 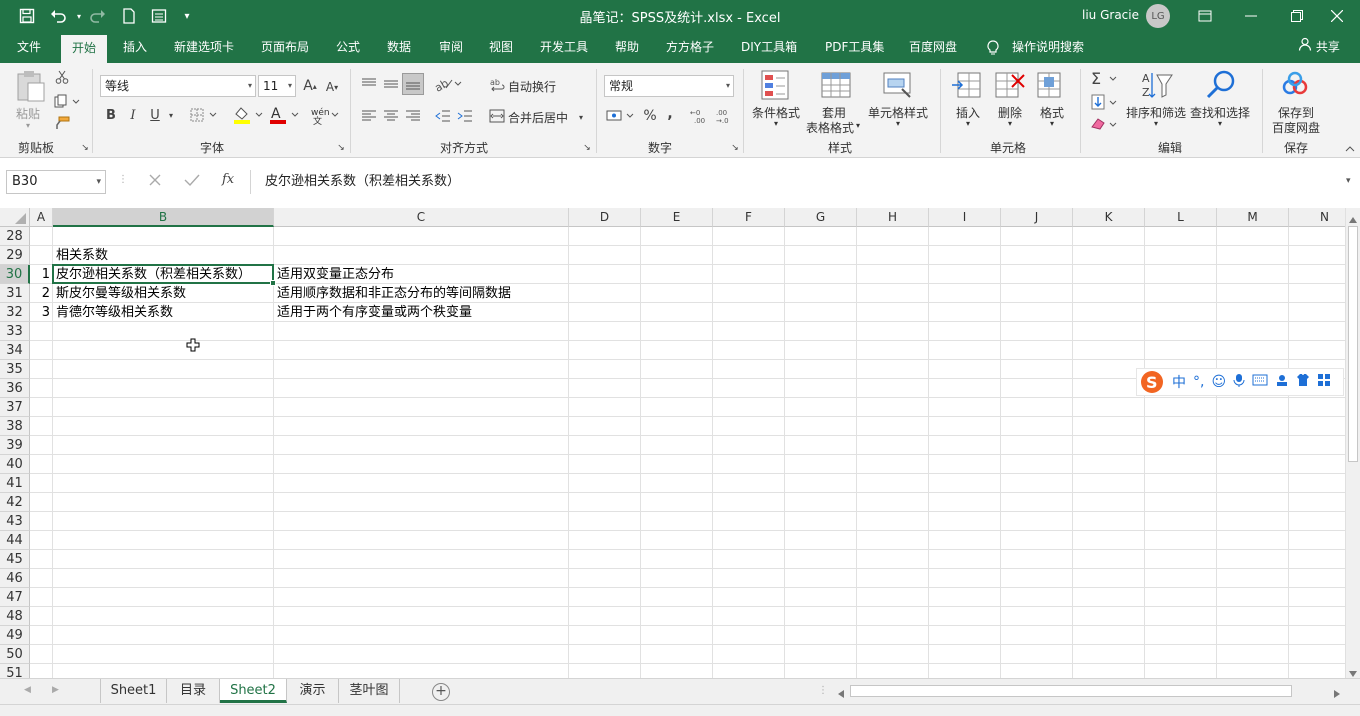 I want to click on tab-home: 开始, so click(x=84, y=49).